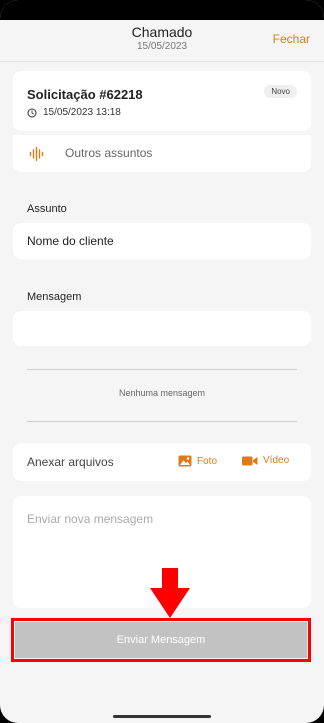  Describe the element at coordinates (162, 153) in the screenshot. I see `subject-type-row: Outros assuntos` at that location.